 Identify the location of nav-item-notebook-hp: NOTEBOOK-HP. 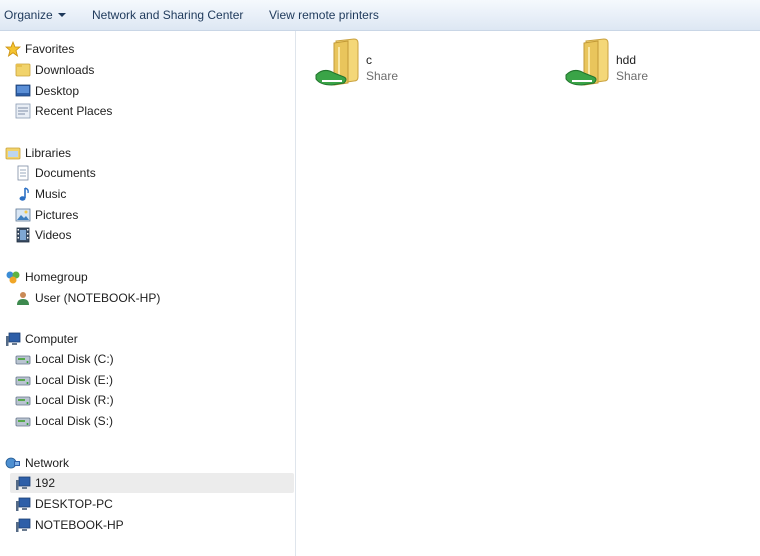
(150, 525).